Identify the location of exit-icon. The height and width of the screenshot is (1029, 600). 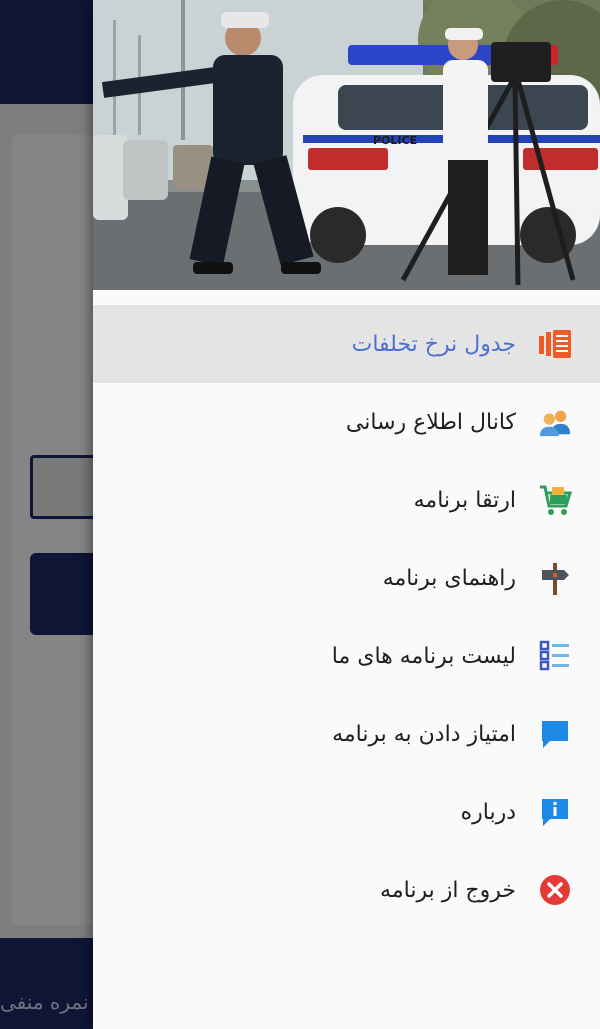
(555, 890).